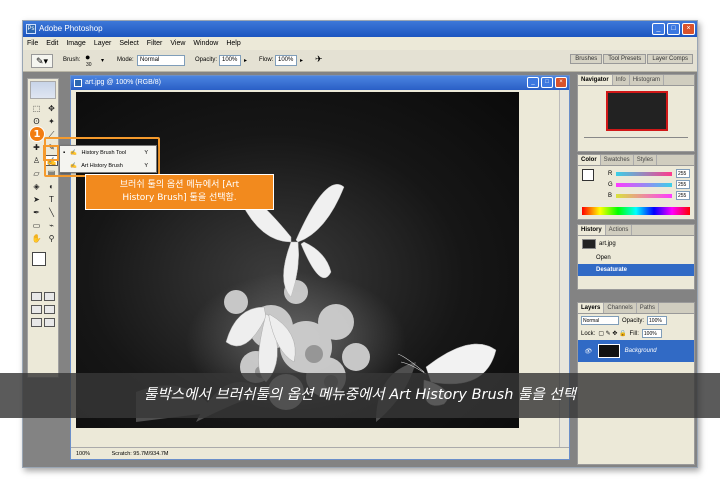  I want to click on well-tab-layer-comps: Layer Comps, so click(670, 59).